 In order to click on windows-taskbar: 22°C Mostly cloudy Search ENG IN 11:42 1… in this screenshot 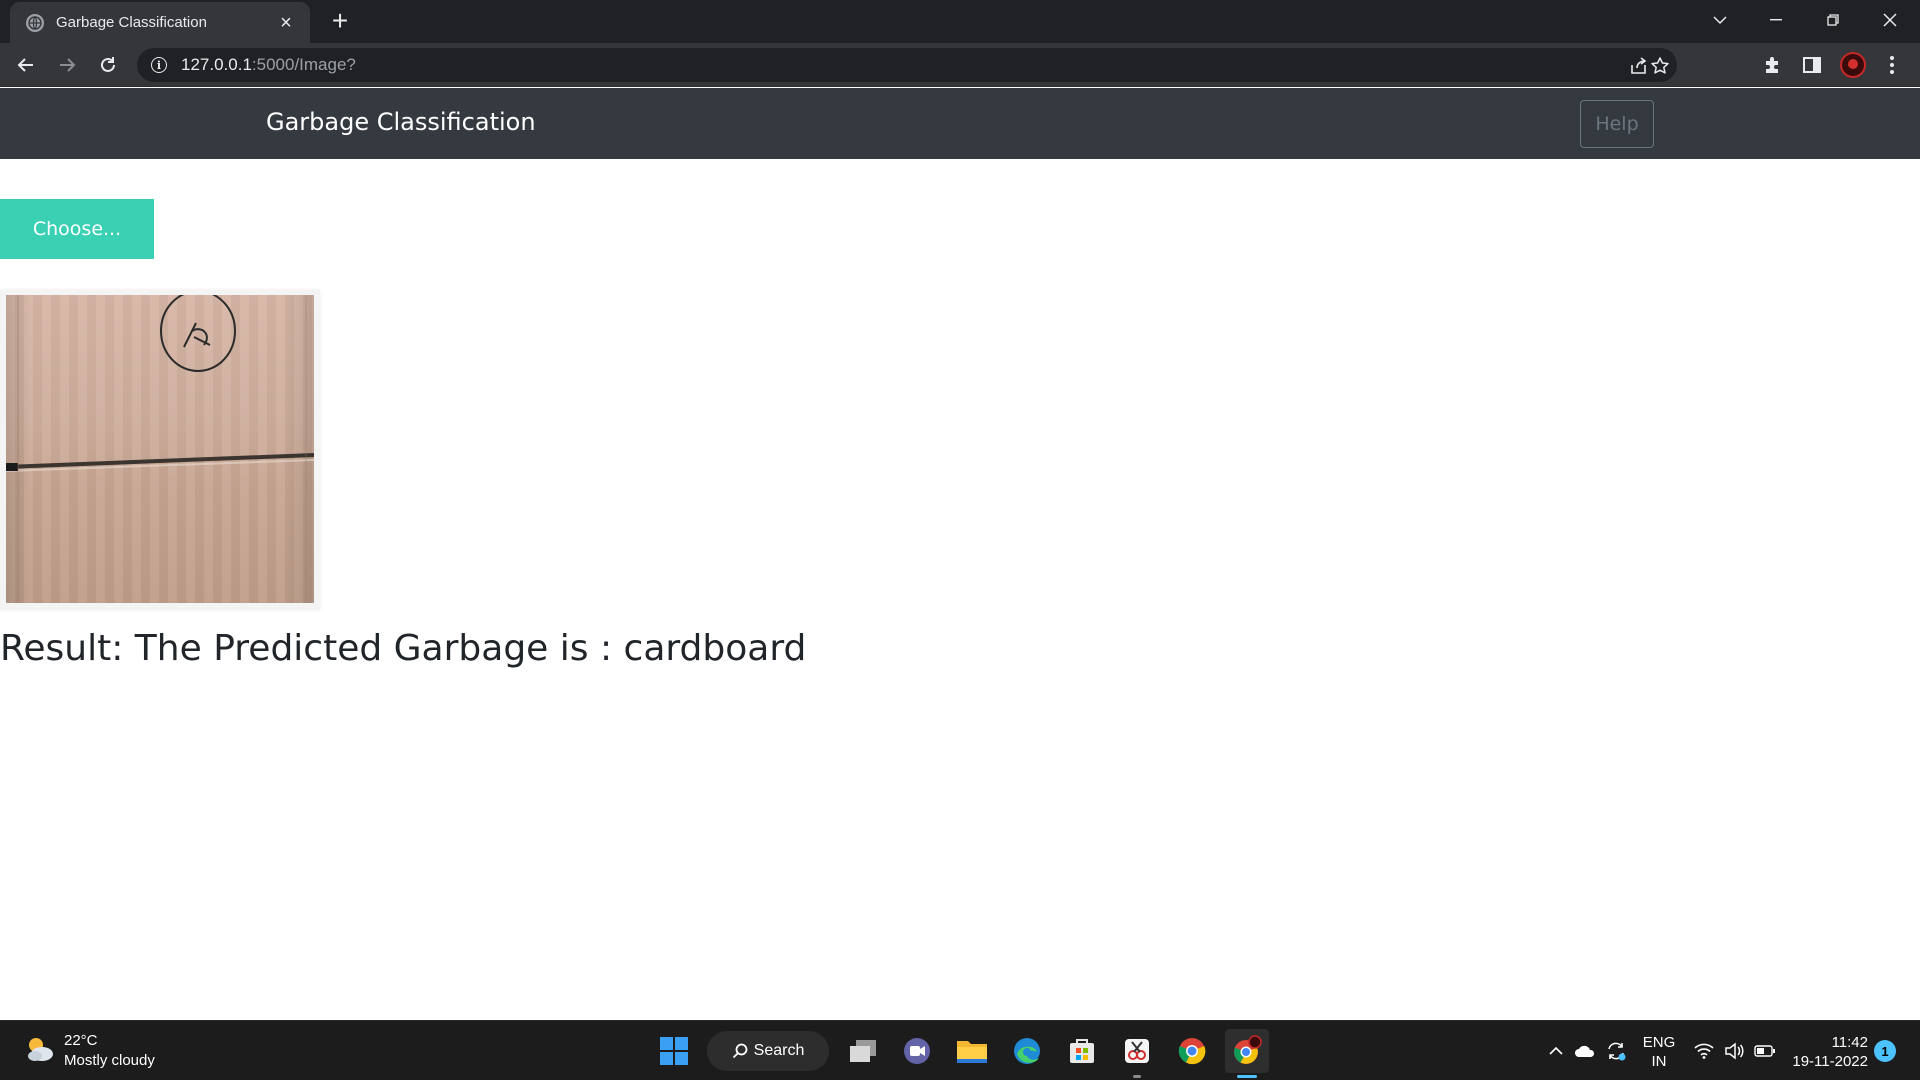, I will do `click(960, 1050)`.